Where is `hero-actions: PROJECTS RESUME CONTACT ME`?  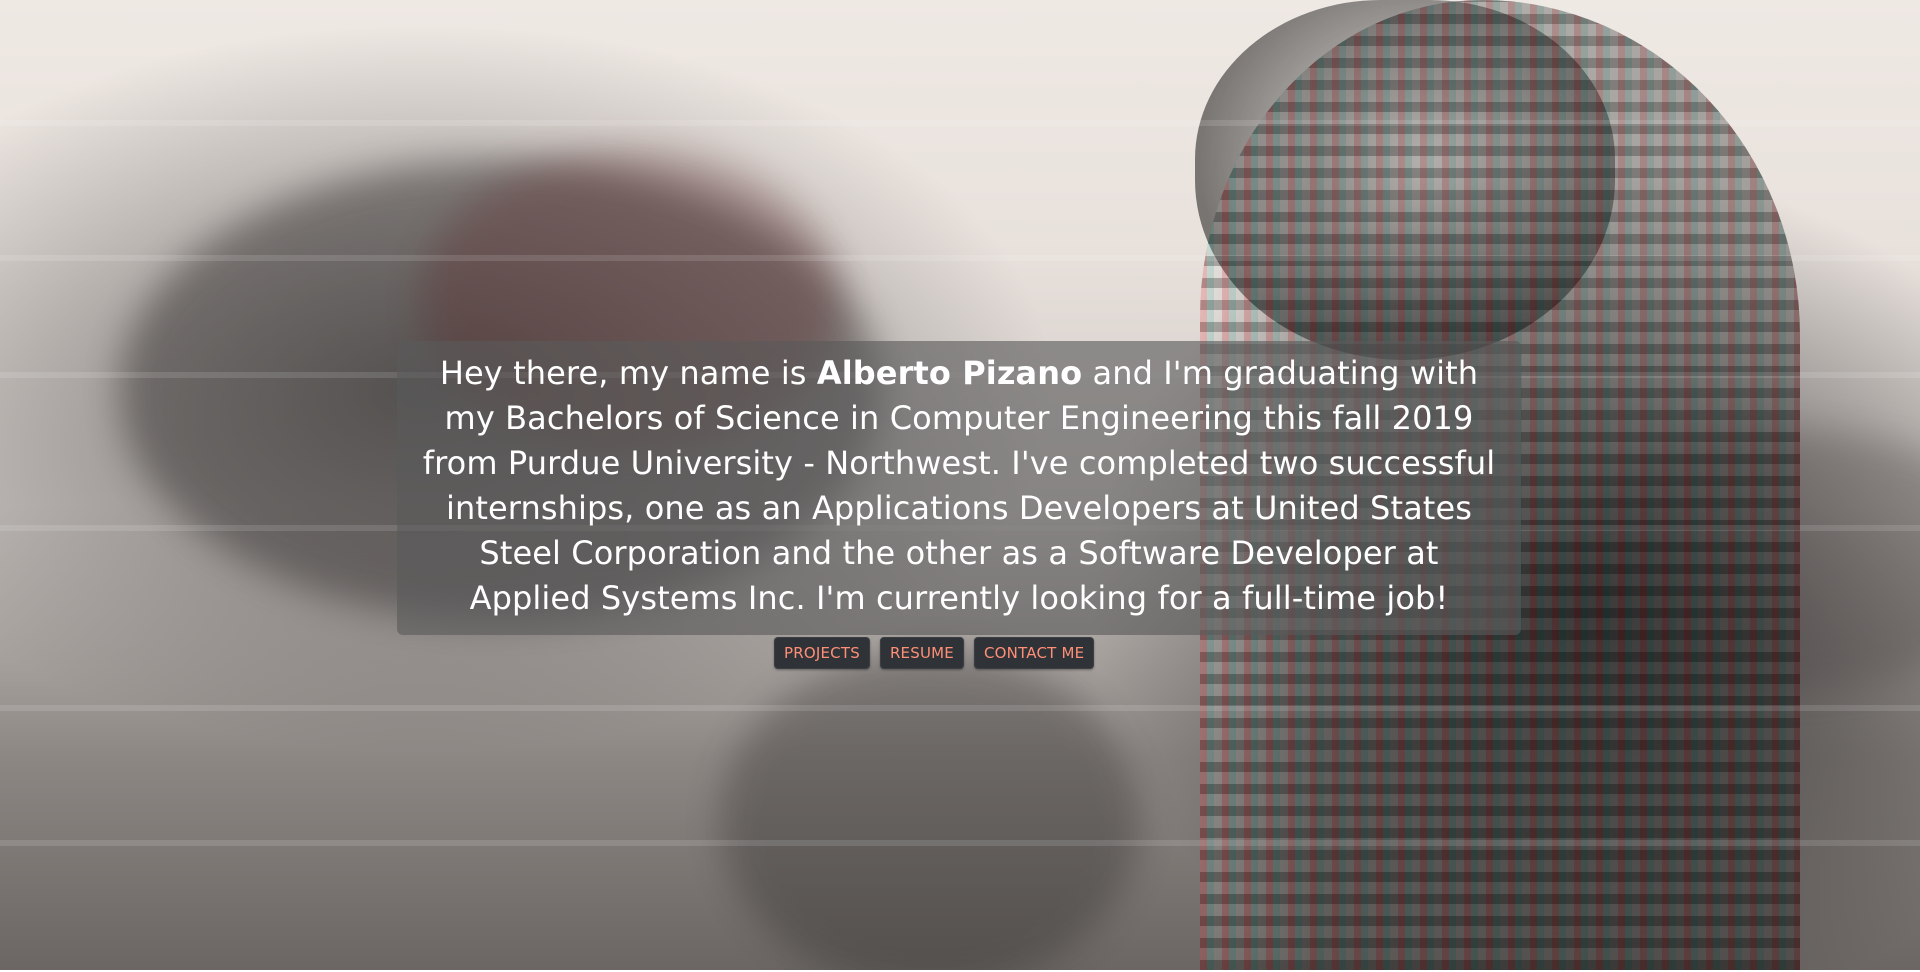 hero-actions: PROJECTS RESUME CONTACT ME is located at coordinates (934, 653).